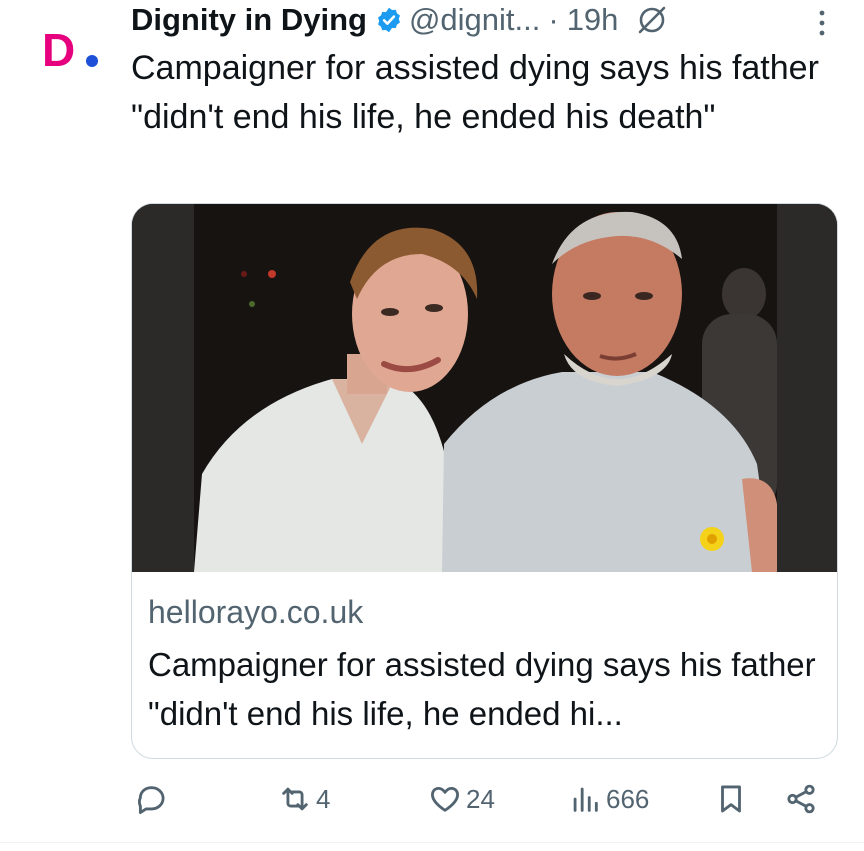 The height and width of the screenshot is (851, 864). I want to click on repost-button: 4, so click(304, 799).